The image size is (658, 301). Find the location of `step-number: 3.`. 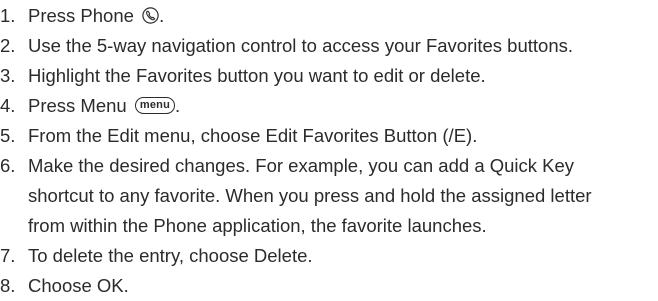

step-number: 3. is located at coordinates (8, 75).